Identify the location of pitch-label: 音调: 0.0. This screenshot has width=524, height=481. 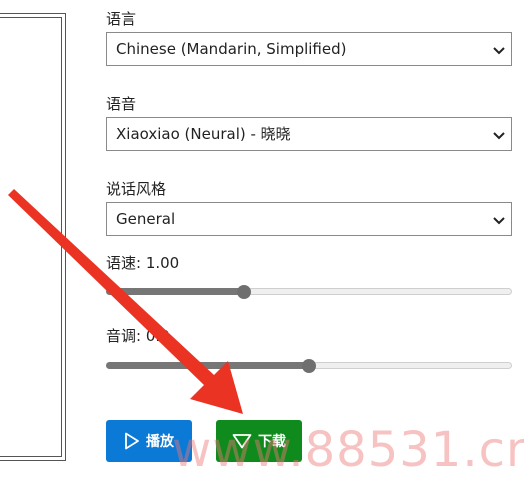
(138, 336).